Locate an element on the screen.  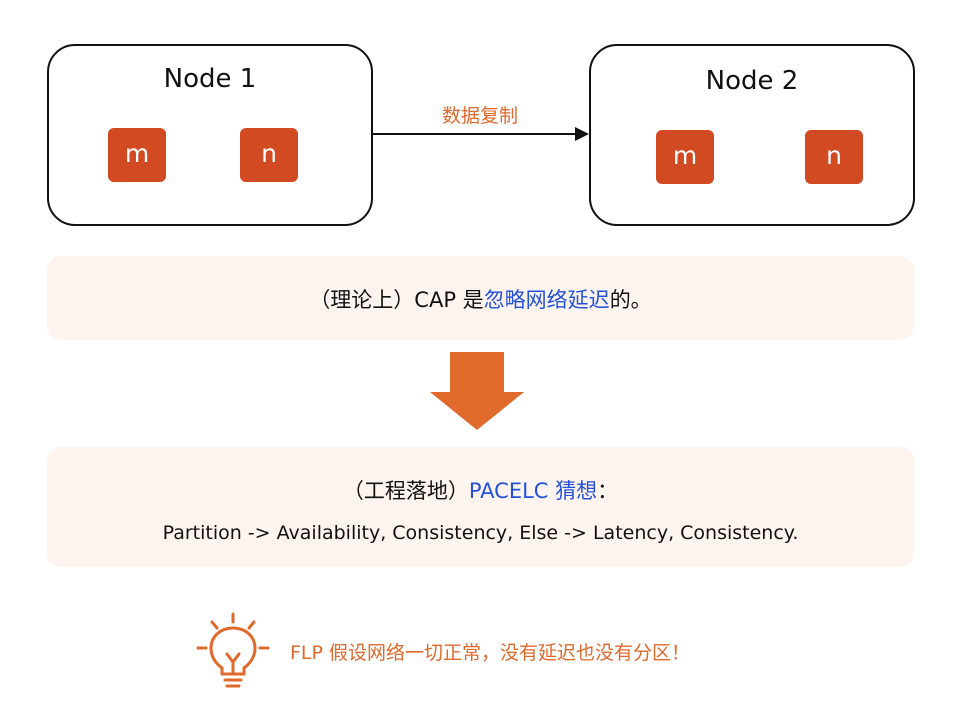
cap-note-panel: （理论上）CAP 是忽略网络延迟的。 is located at coordinates (480, 298).